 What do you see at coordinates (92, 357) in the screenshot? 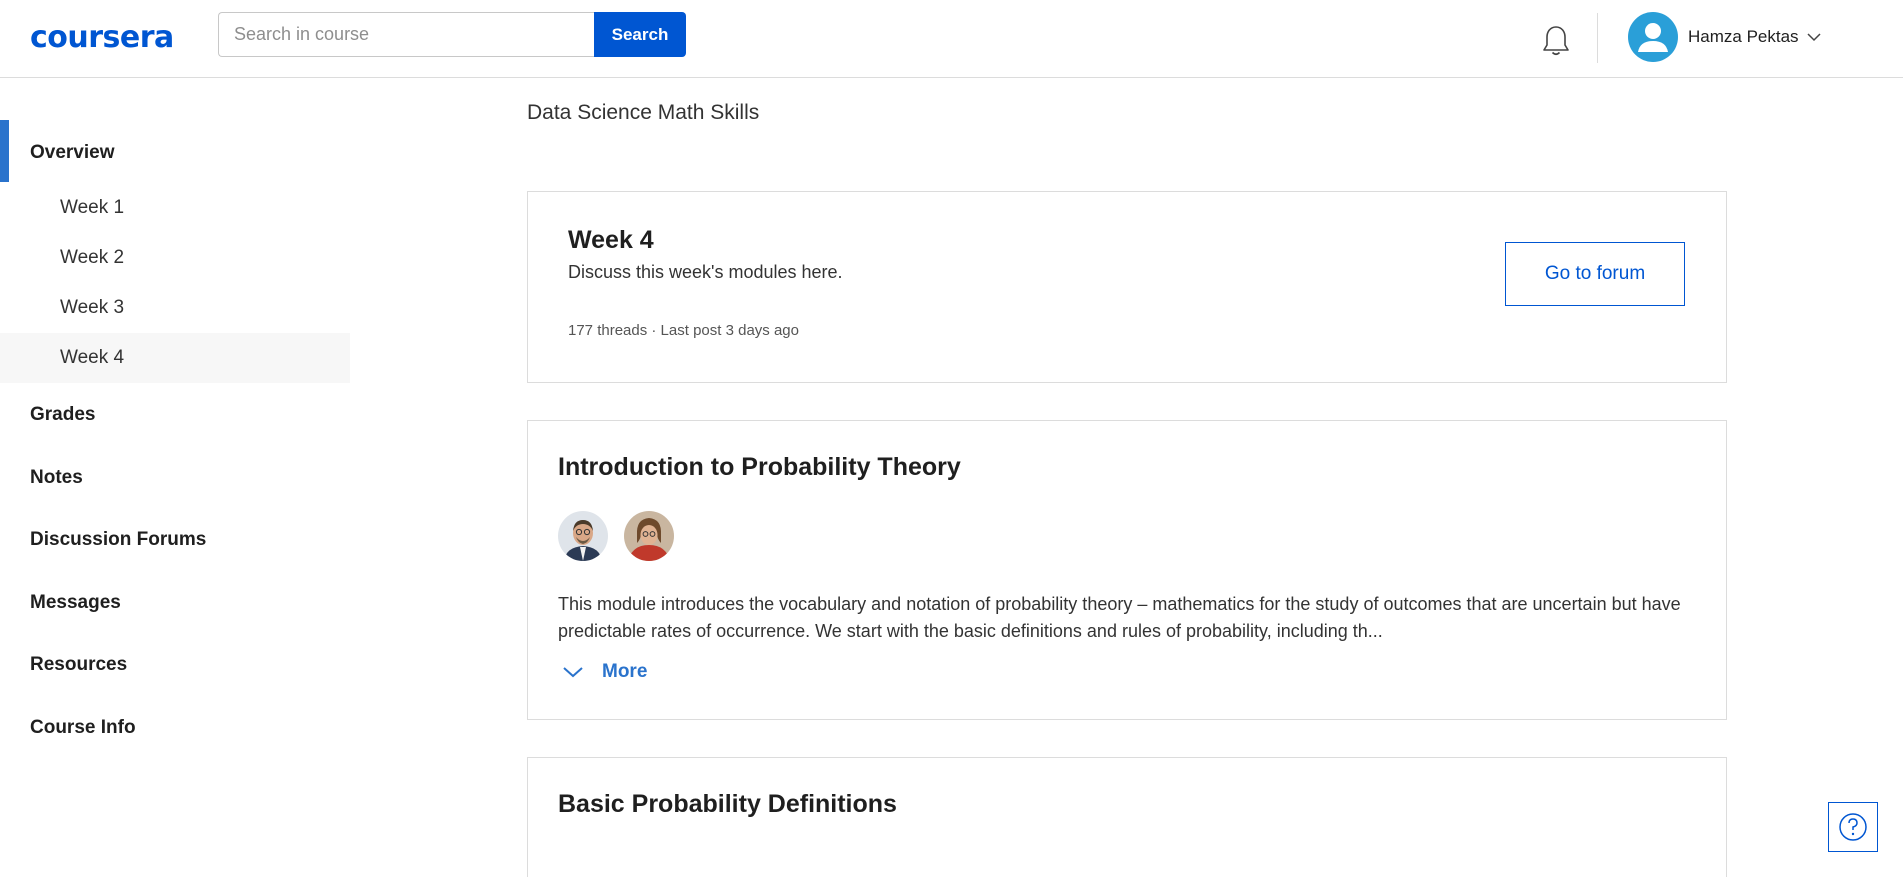
I see `sidebar-item-label: Week 4` at bounding box center [92, 357].